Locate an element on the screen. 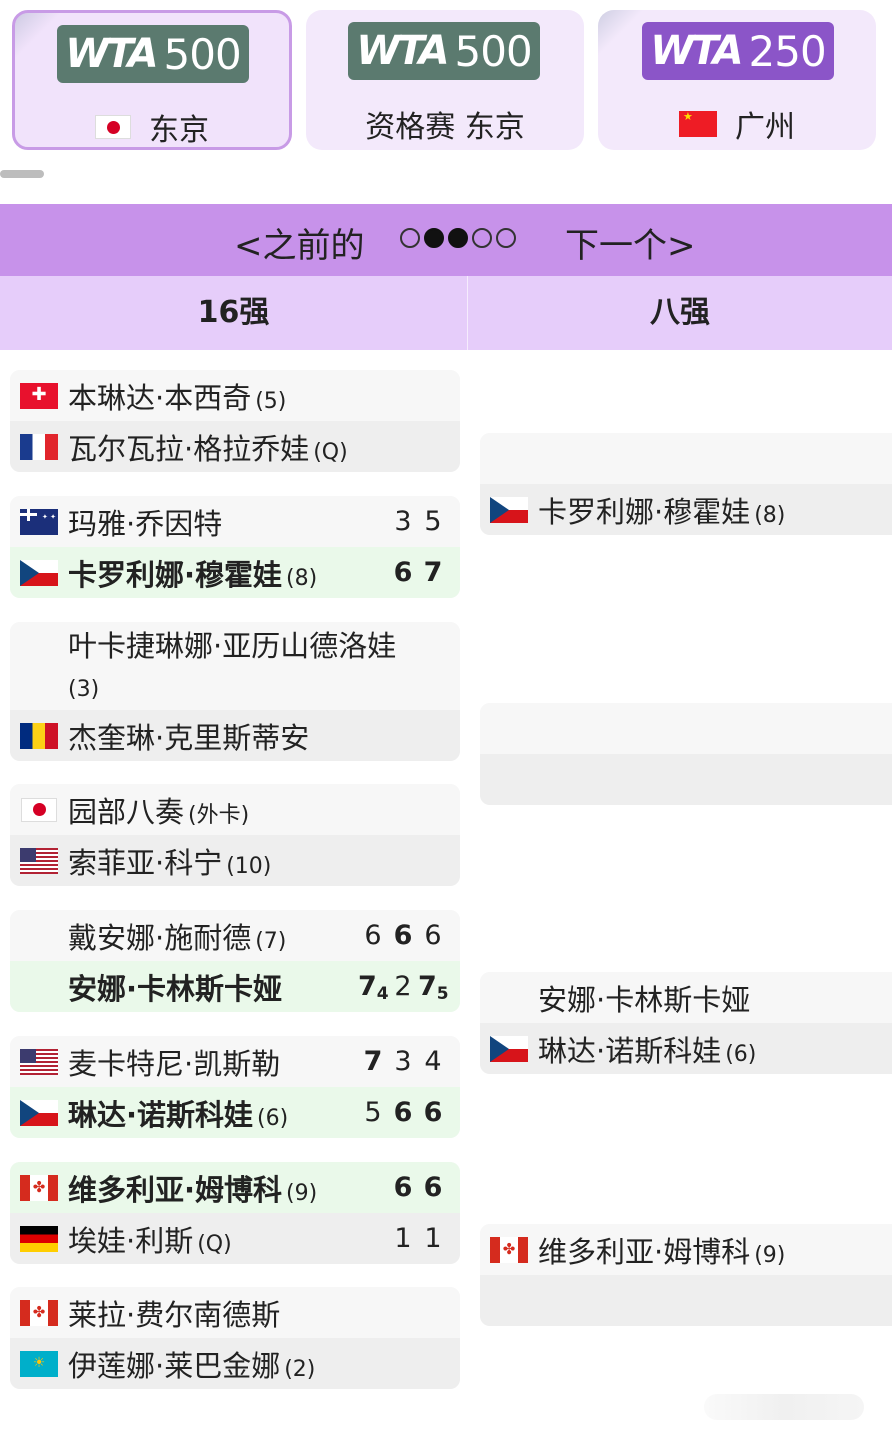  qf-match-card is located at coordinates (686, 754).